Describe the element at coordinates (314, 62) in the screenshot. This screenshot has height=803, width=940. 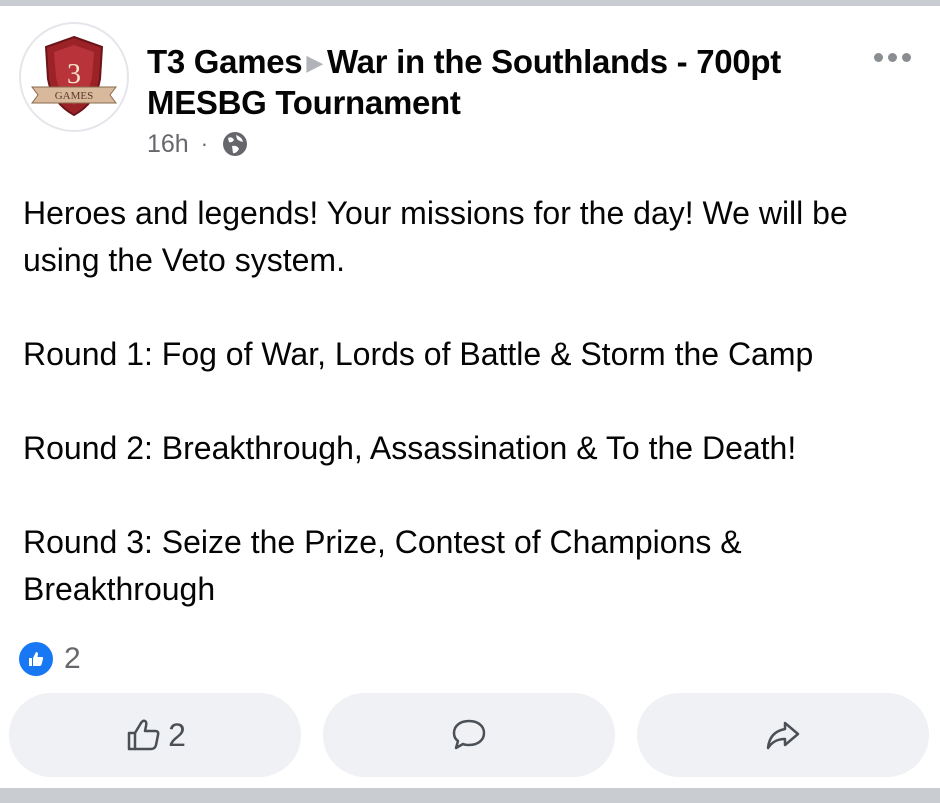
I see `arrow-right-icon: ▶` at that location.